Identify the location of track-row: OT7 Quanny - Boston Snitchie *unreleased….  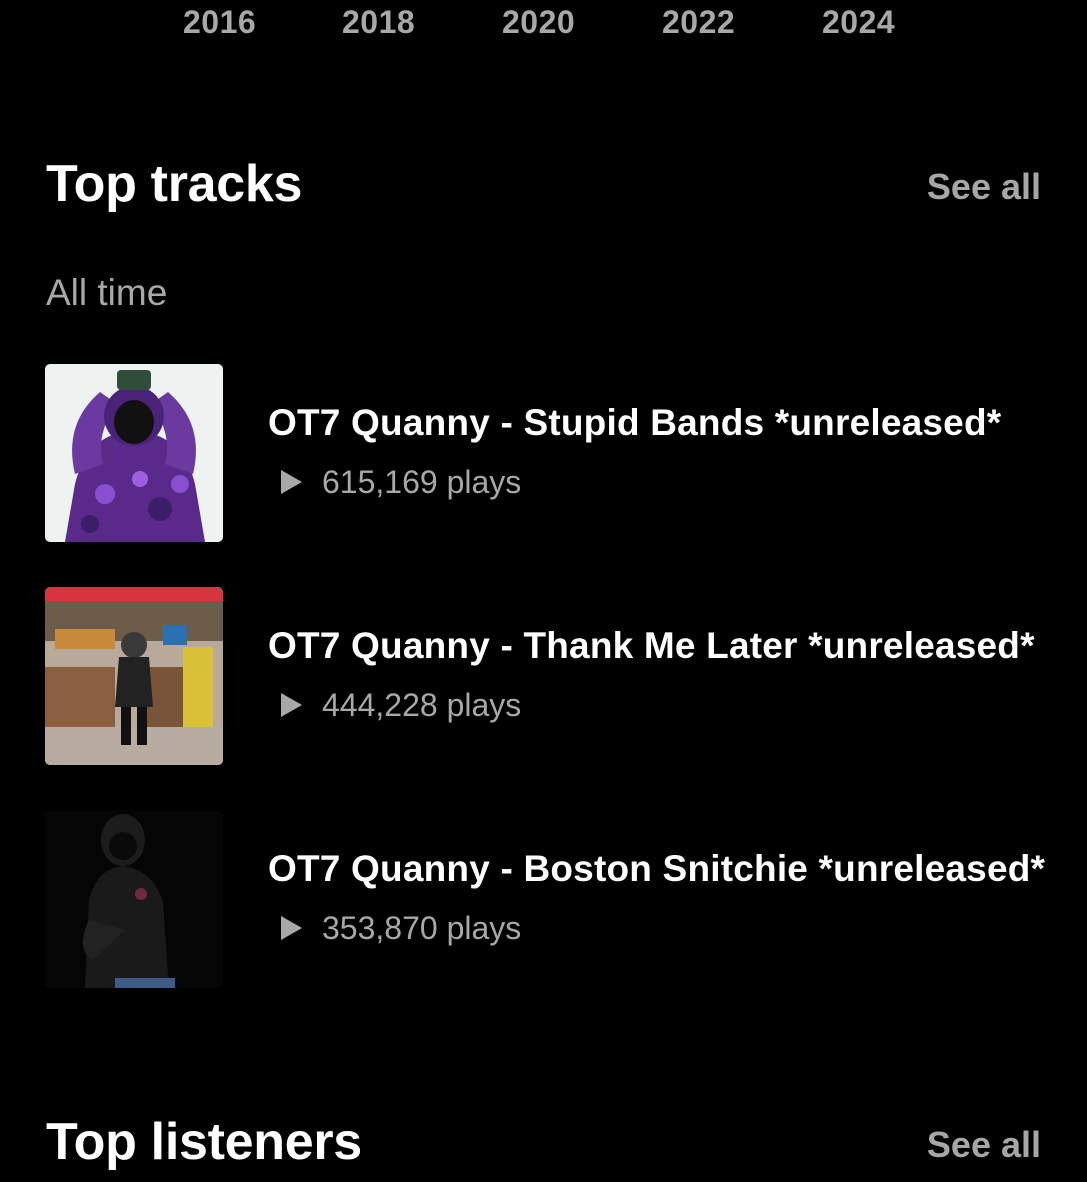
(566, 899).